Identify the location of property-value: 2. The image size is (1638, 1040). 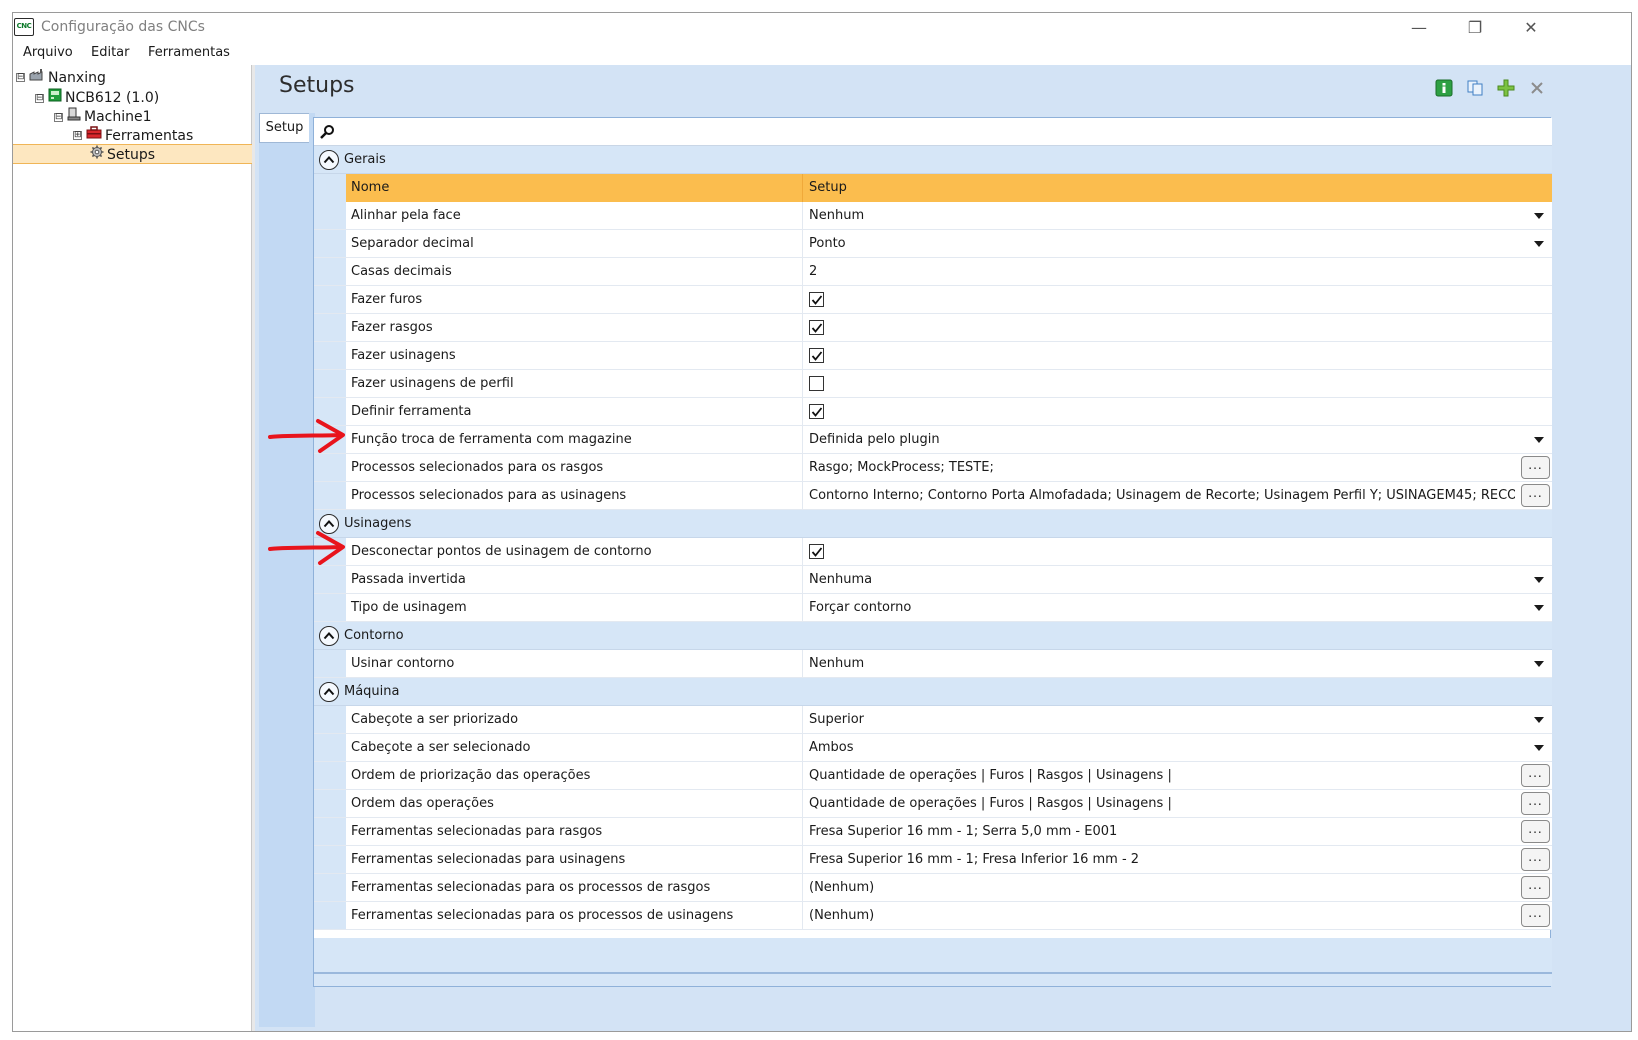
(1177, 271).